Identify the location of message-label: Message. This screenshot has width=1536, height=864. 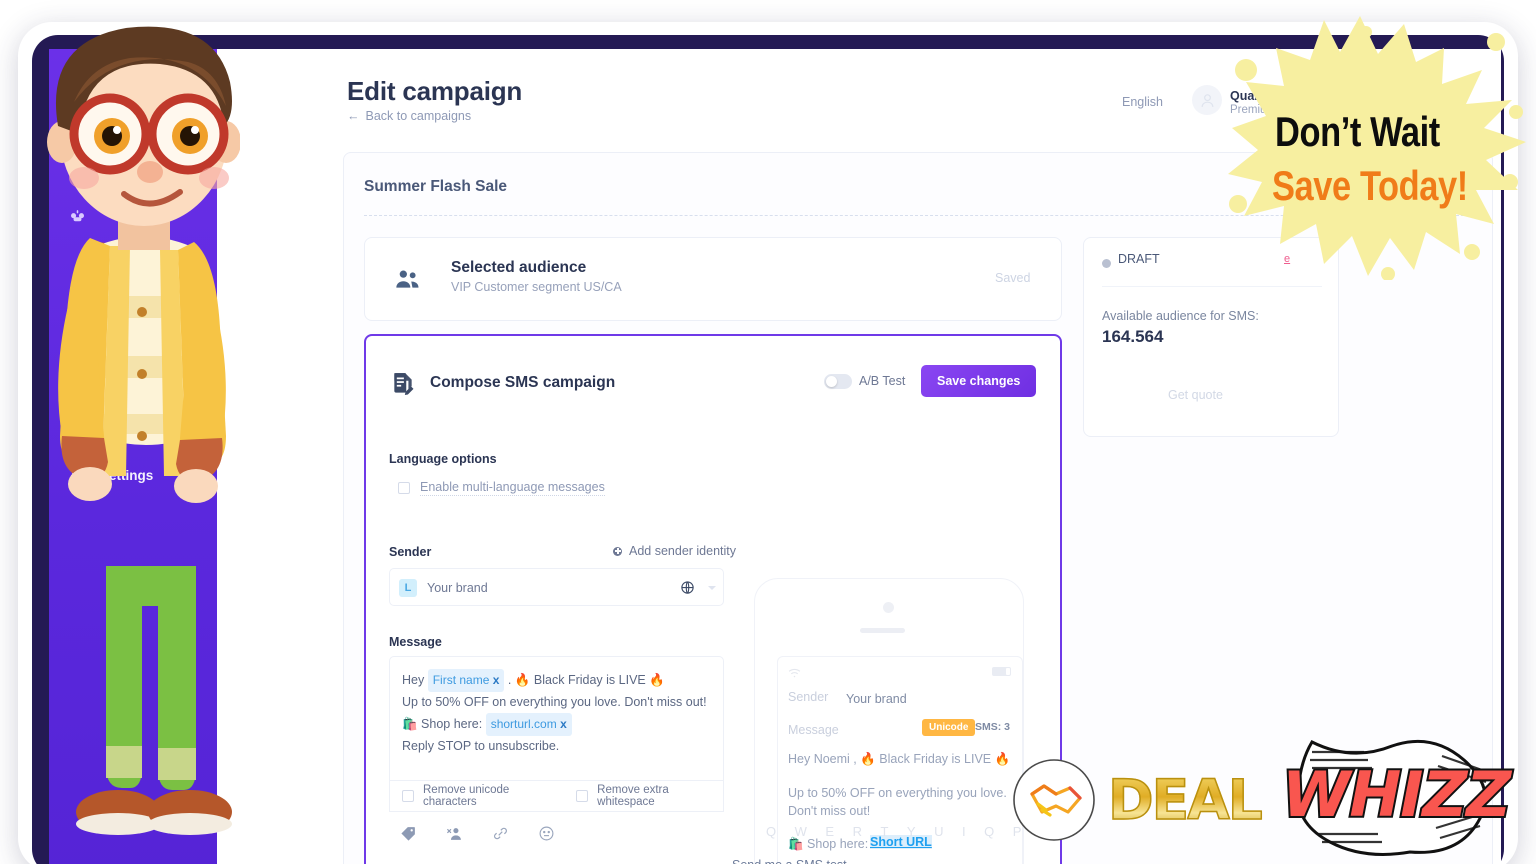
(415, 642).